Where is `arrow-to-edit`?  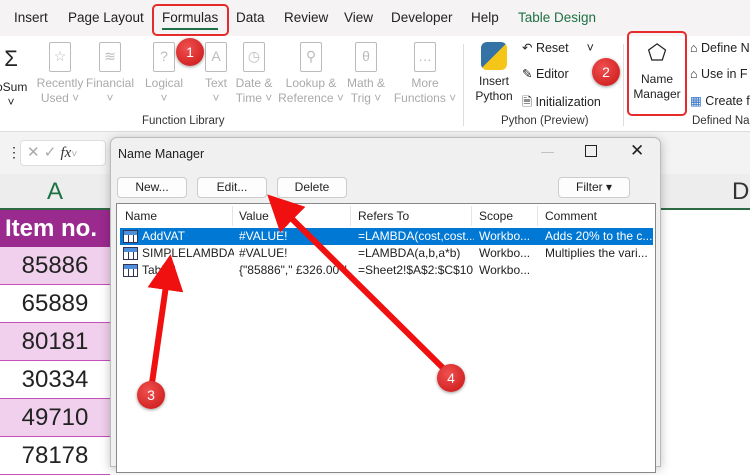 arrow-to-edit is located at coordinates (356, 282).